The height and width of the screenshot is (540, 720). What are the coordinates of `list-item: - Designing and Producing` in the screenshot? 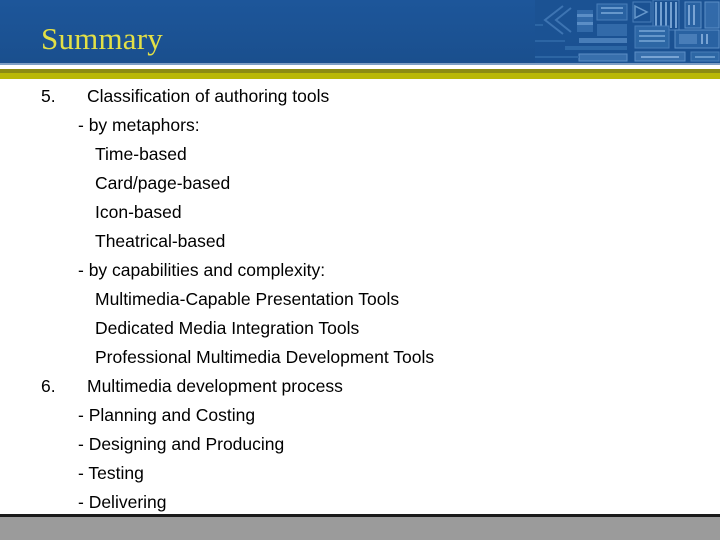 It's located at (181, 444).